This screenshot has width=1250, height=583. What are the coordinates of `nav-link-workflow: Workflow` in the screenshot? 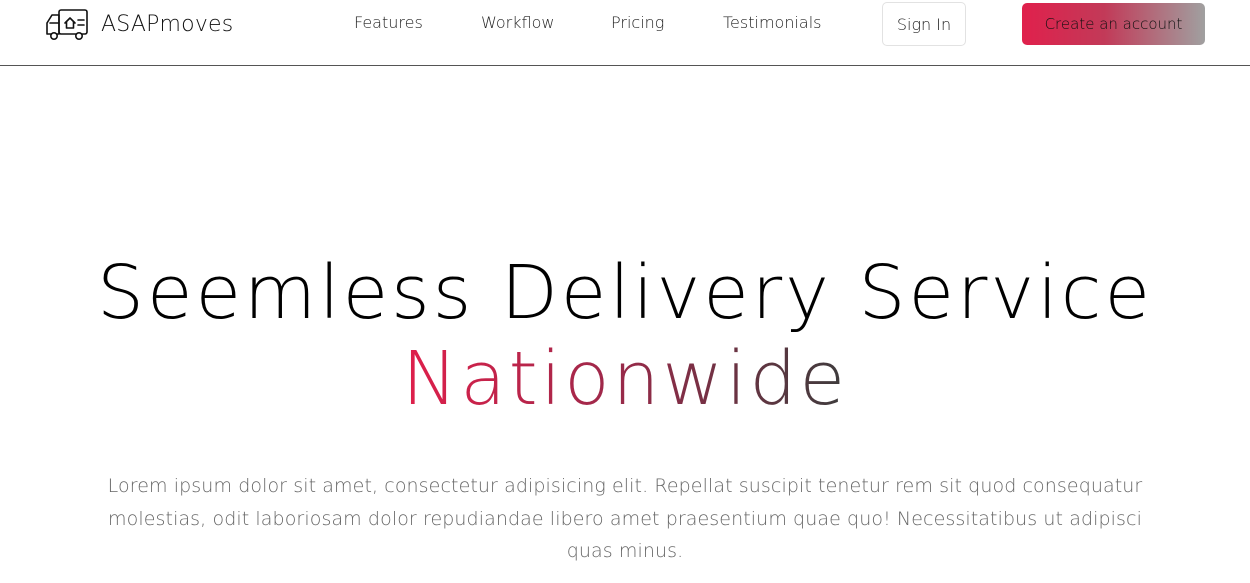 It's located at (517, 22).